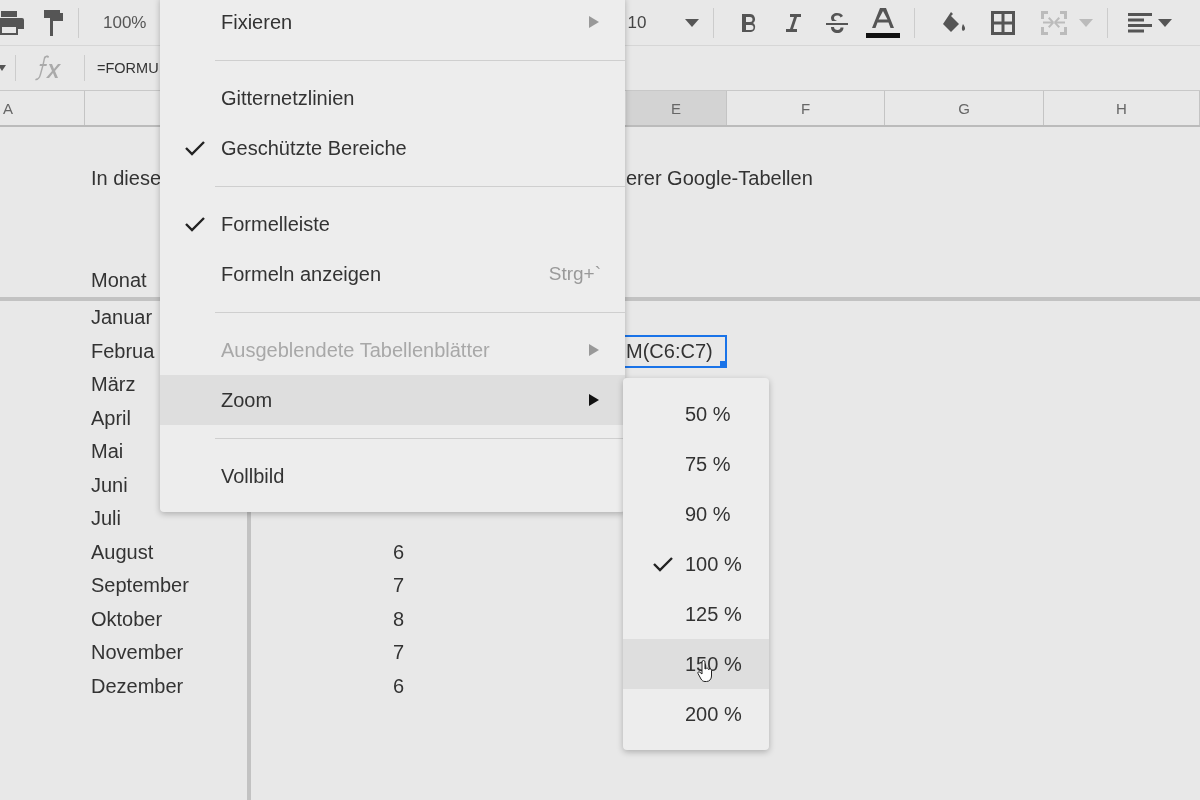 The width and height of the screenshot is (1200, 800). What do you see at coordinates (128, 68) in the screenshot?
I see `formula-text: =FORMU` at bounding box center [128, 68].